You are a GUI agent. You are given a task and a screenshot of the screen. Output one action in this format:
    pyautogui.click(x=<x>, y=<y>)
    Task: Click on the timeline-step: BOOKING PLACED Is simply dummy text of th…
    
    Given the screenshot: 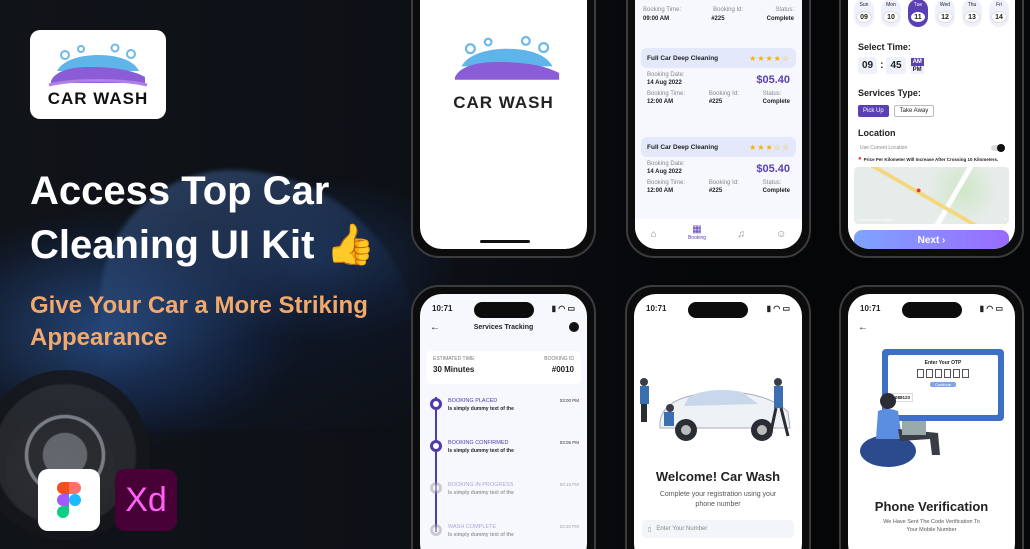 What is the action you would take?
    pyautogui.click(x=504, y=405)
    